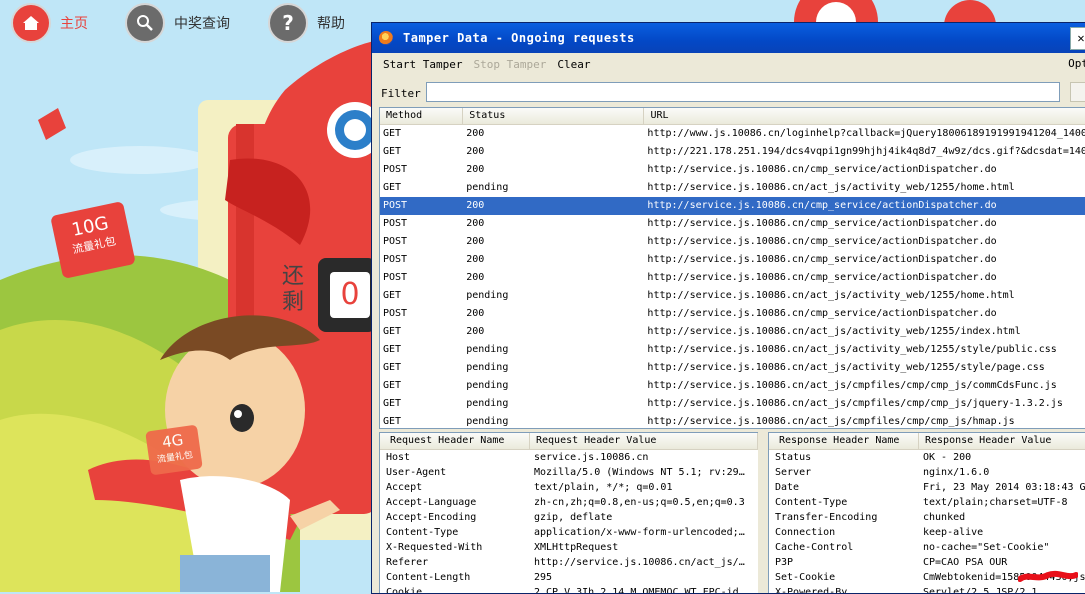 Image resolution: width=1085 pixels, height=594 pixels. Describe the element at coordinates (422, 116) in the screenshot. I see `column-method: Method` at that location.